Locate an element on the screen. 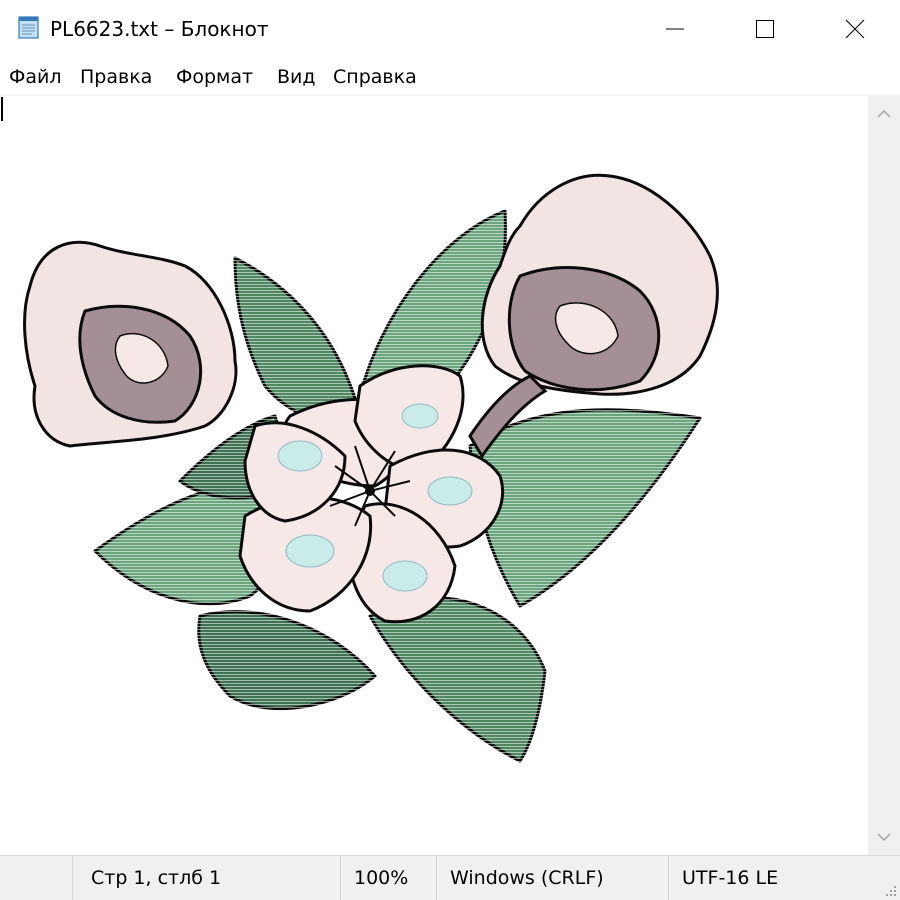 This screenshot has width=900, height=900. menu-file: Файл is located at coordinates (35, 77).